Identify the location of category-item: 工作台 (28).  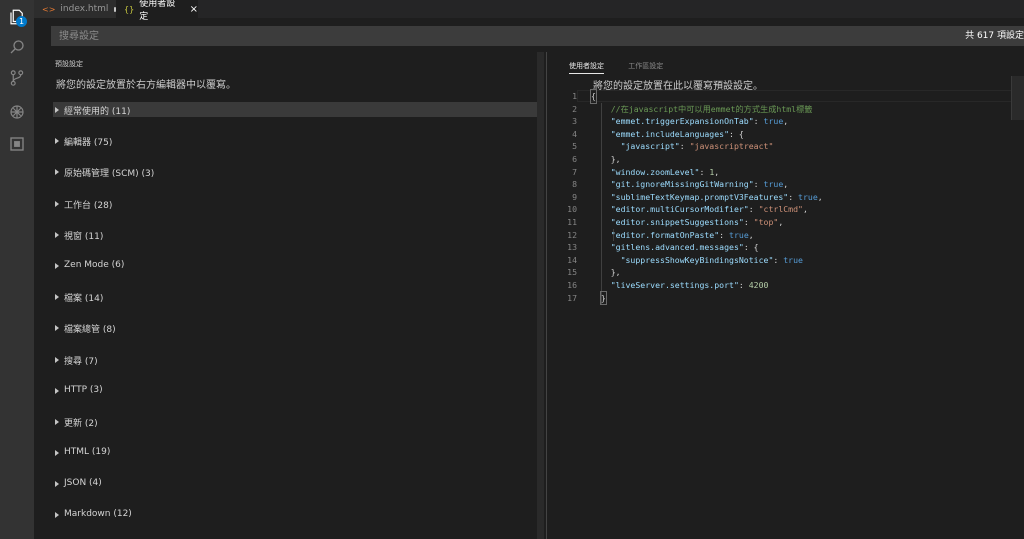
(295, 211).